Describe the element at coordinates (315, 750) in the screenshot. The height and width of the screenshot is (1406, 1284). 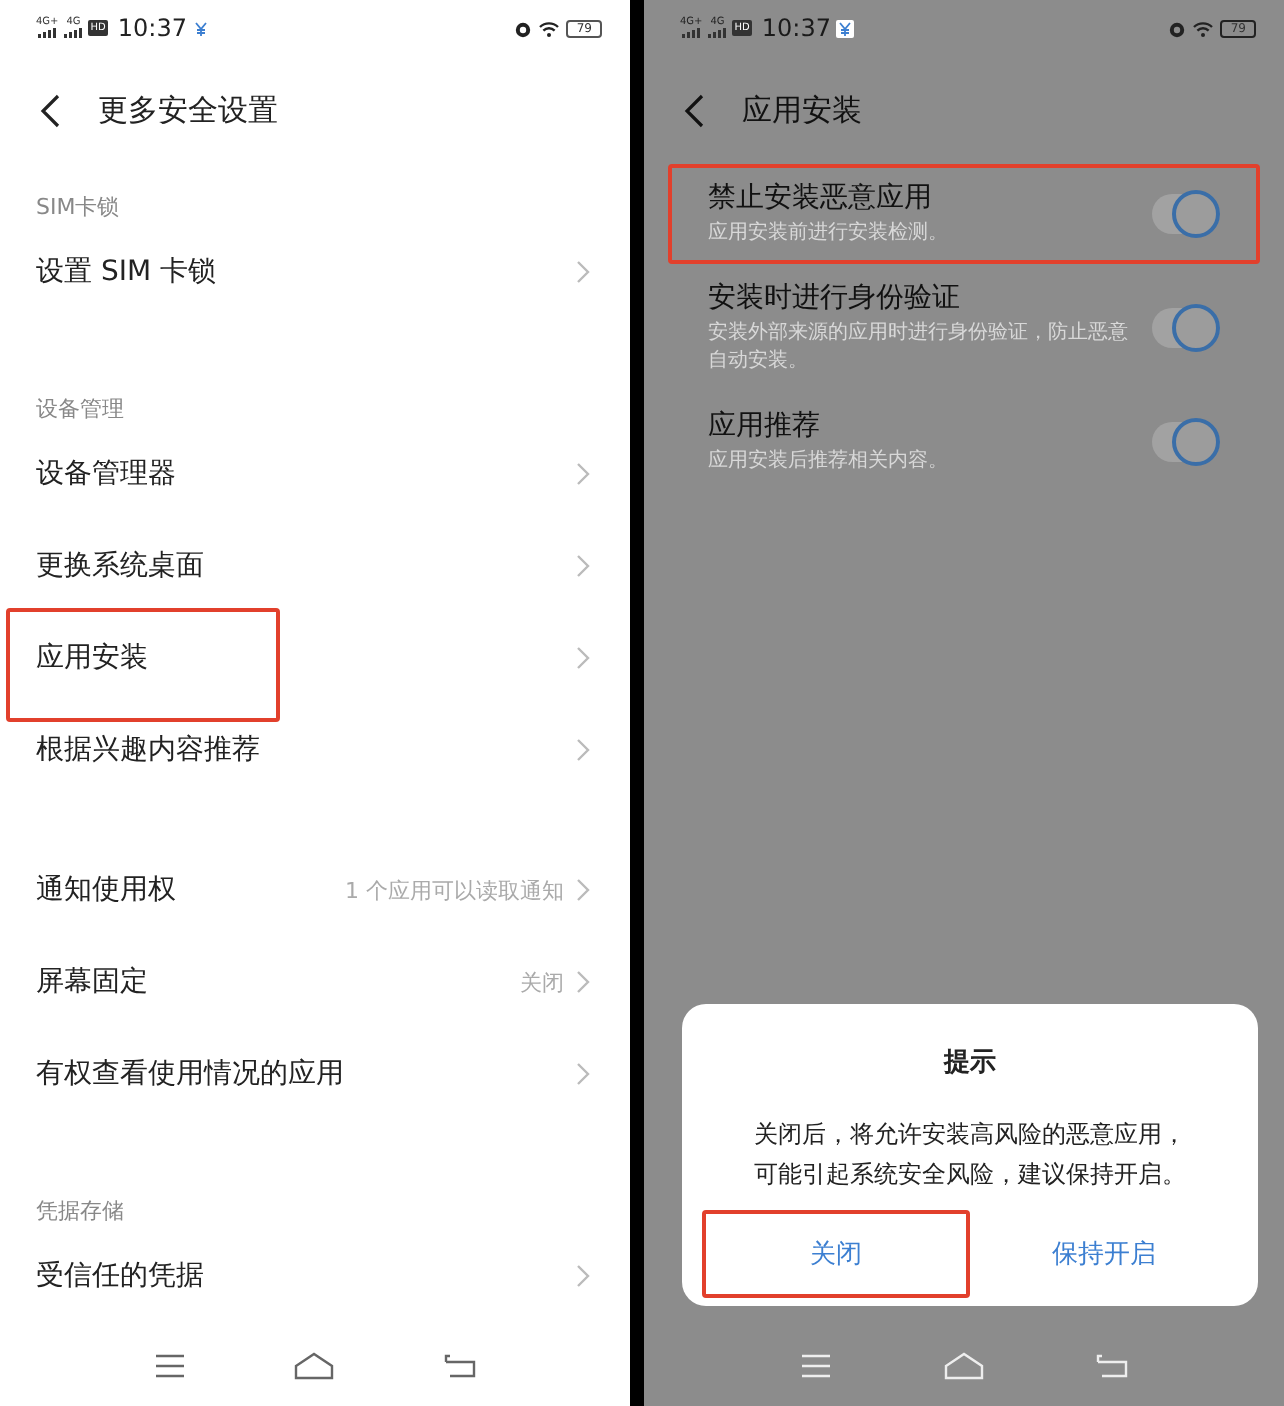
I see `settings-item: 根据兴趣内容推荐` at that location.